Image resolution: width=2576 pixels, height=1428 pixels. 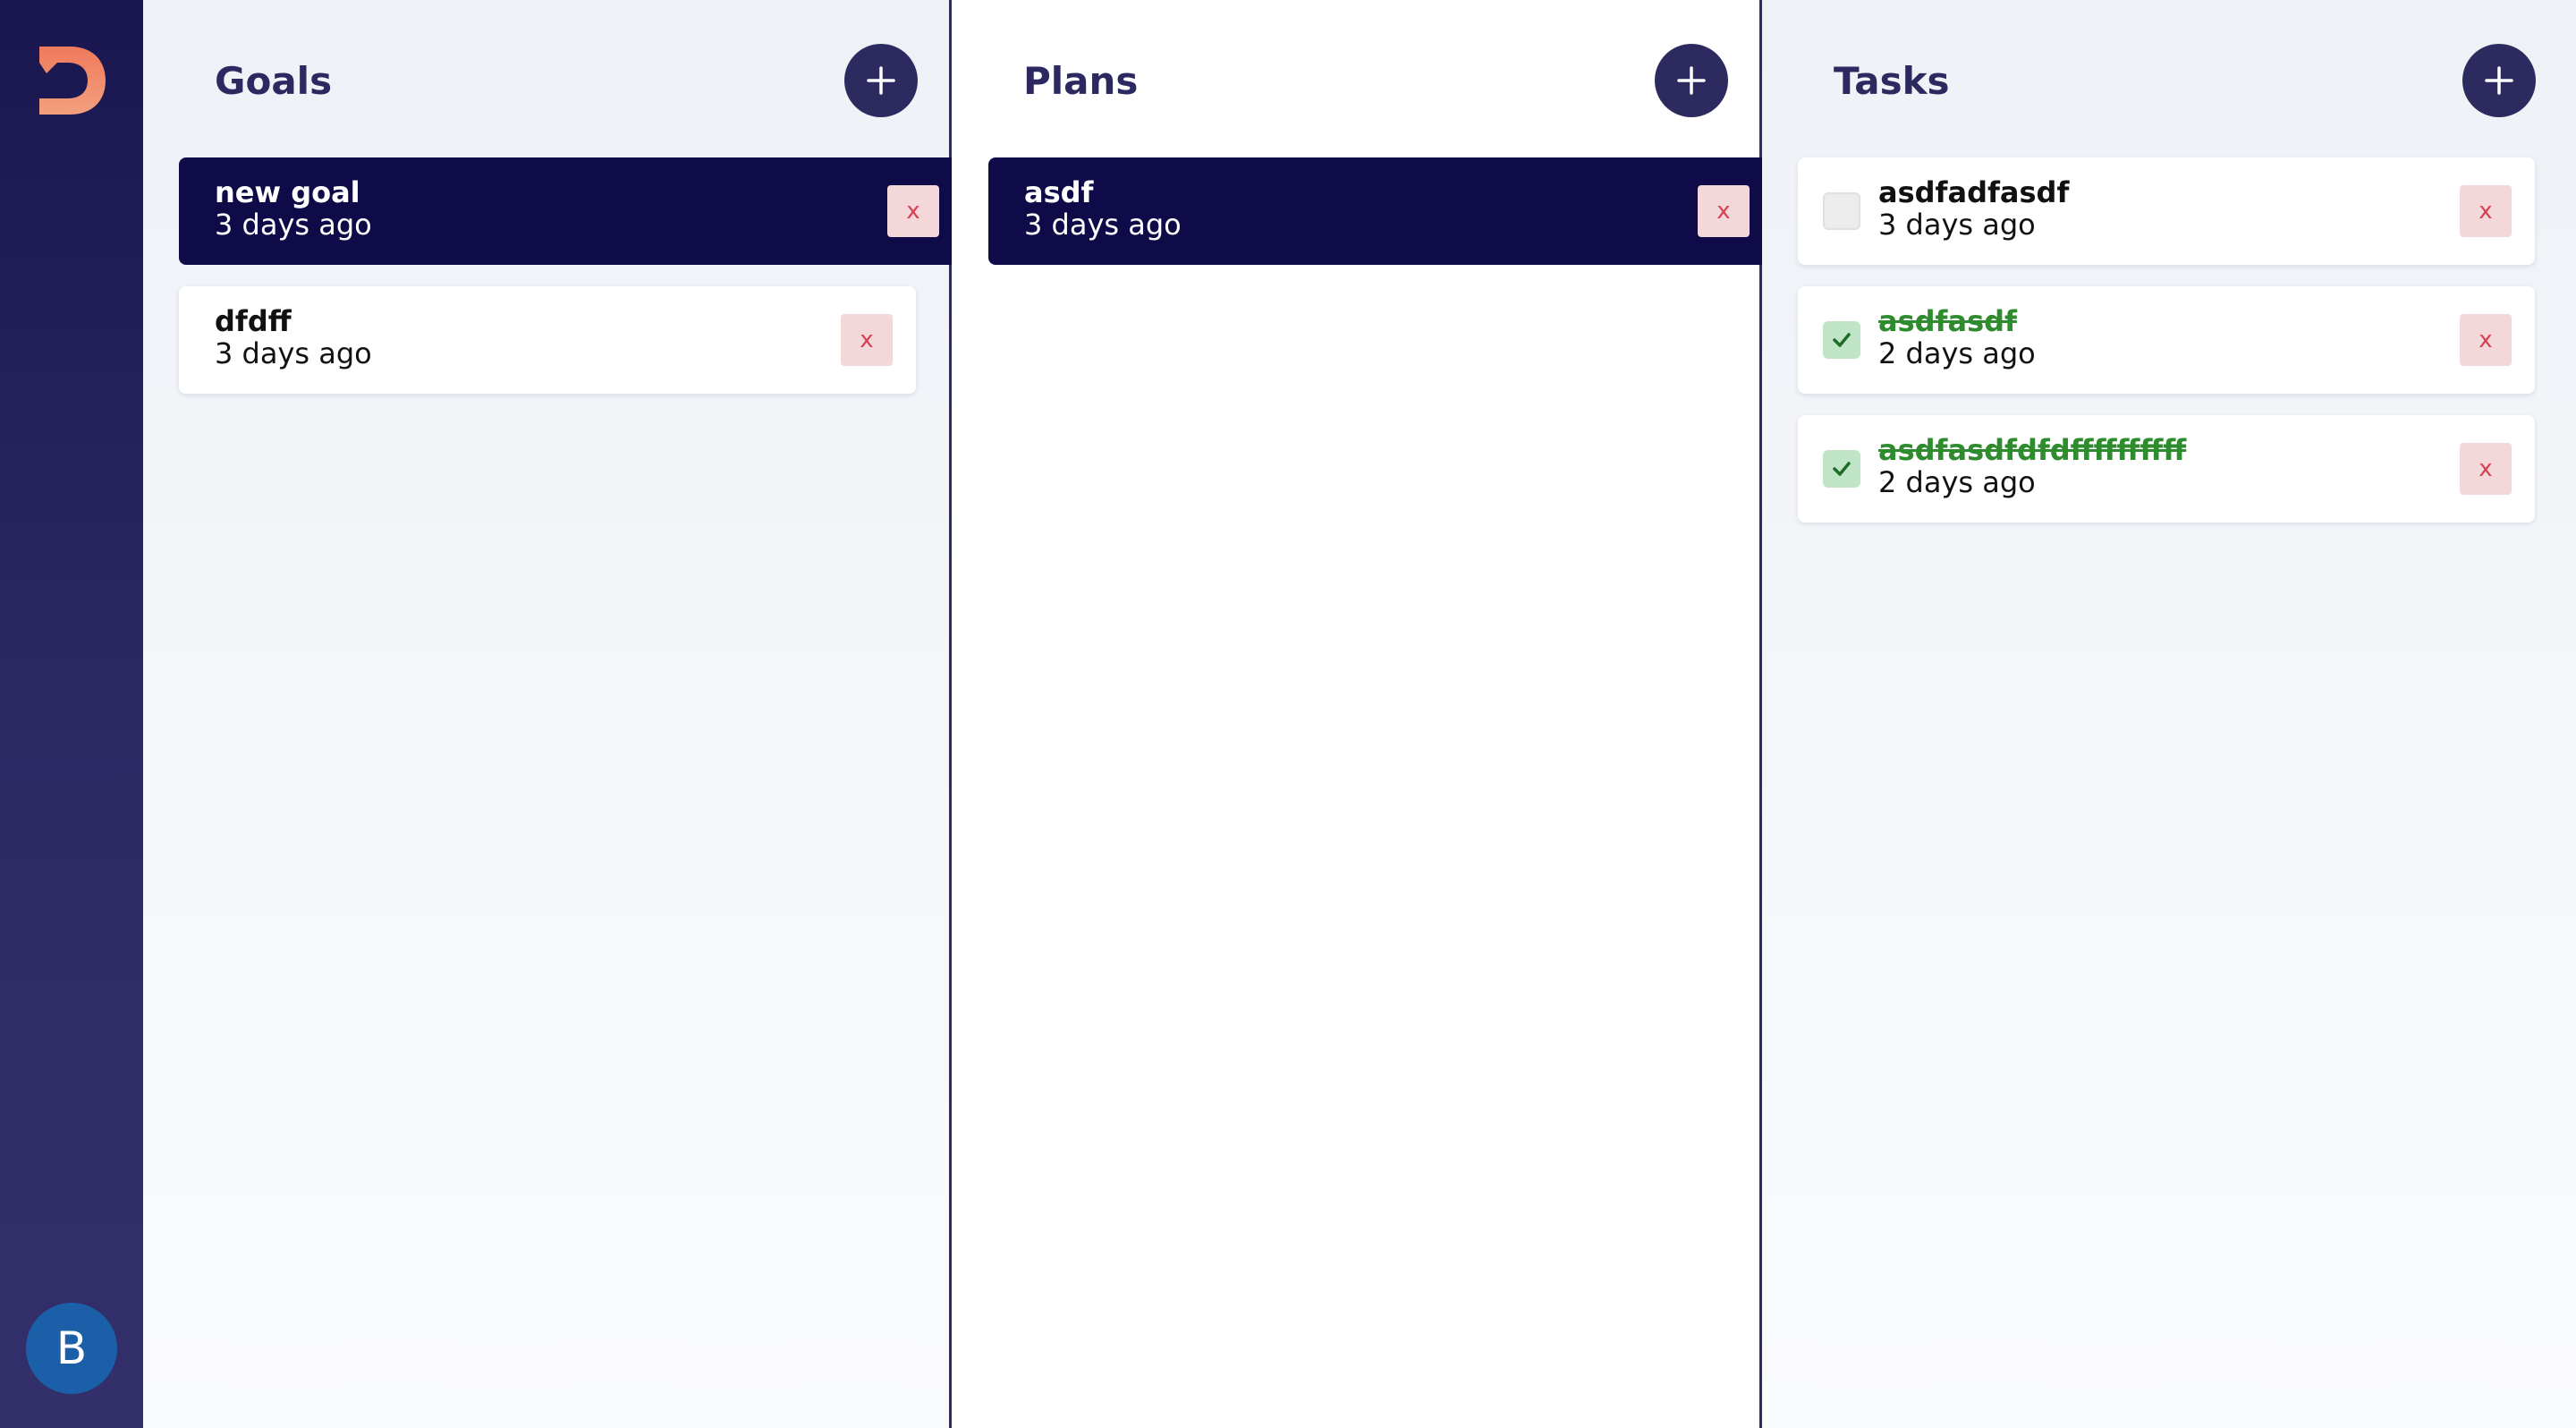 What do you see at coordinates (2166, 469) in the screenshot?
I see `task-item: asdfasdfdfdffffffffff 2 days ago x` at bounding box center [2166, 469].